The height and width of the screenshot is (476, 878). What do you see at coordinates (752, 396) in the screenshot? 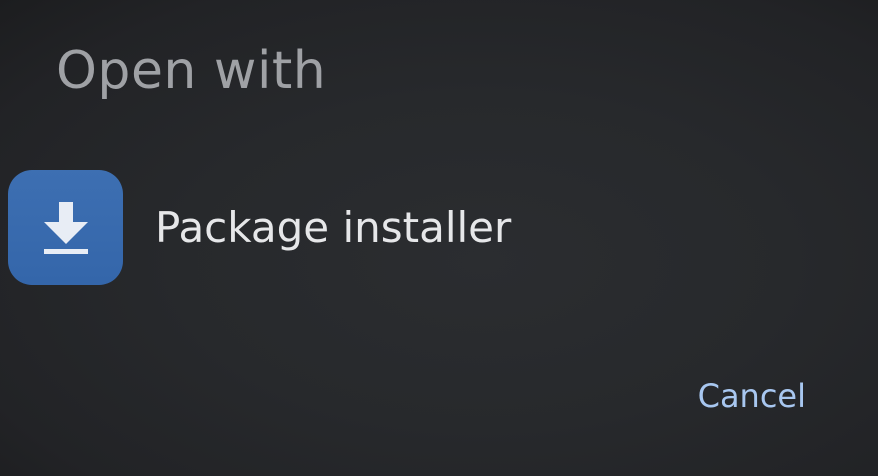
I see `cancel-button: Cancel` at bounding box center [752, 396].